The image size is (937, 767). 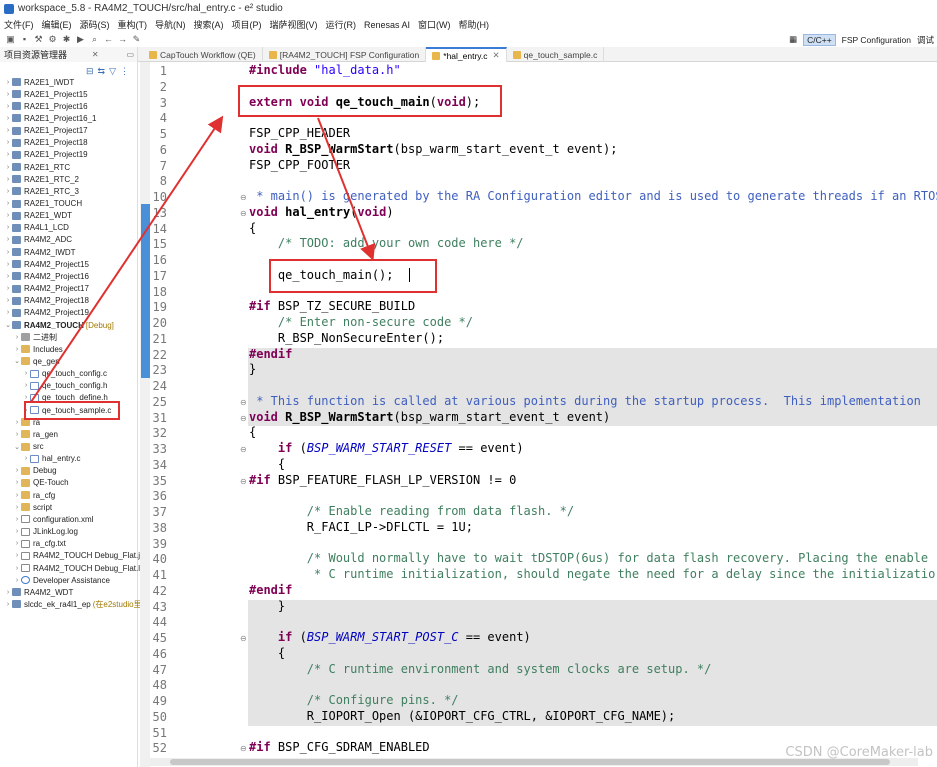 I want to click on build-icon: ⚒, so click(x=38, y=39).